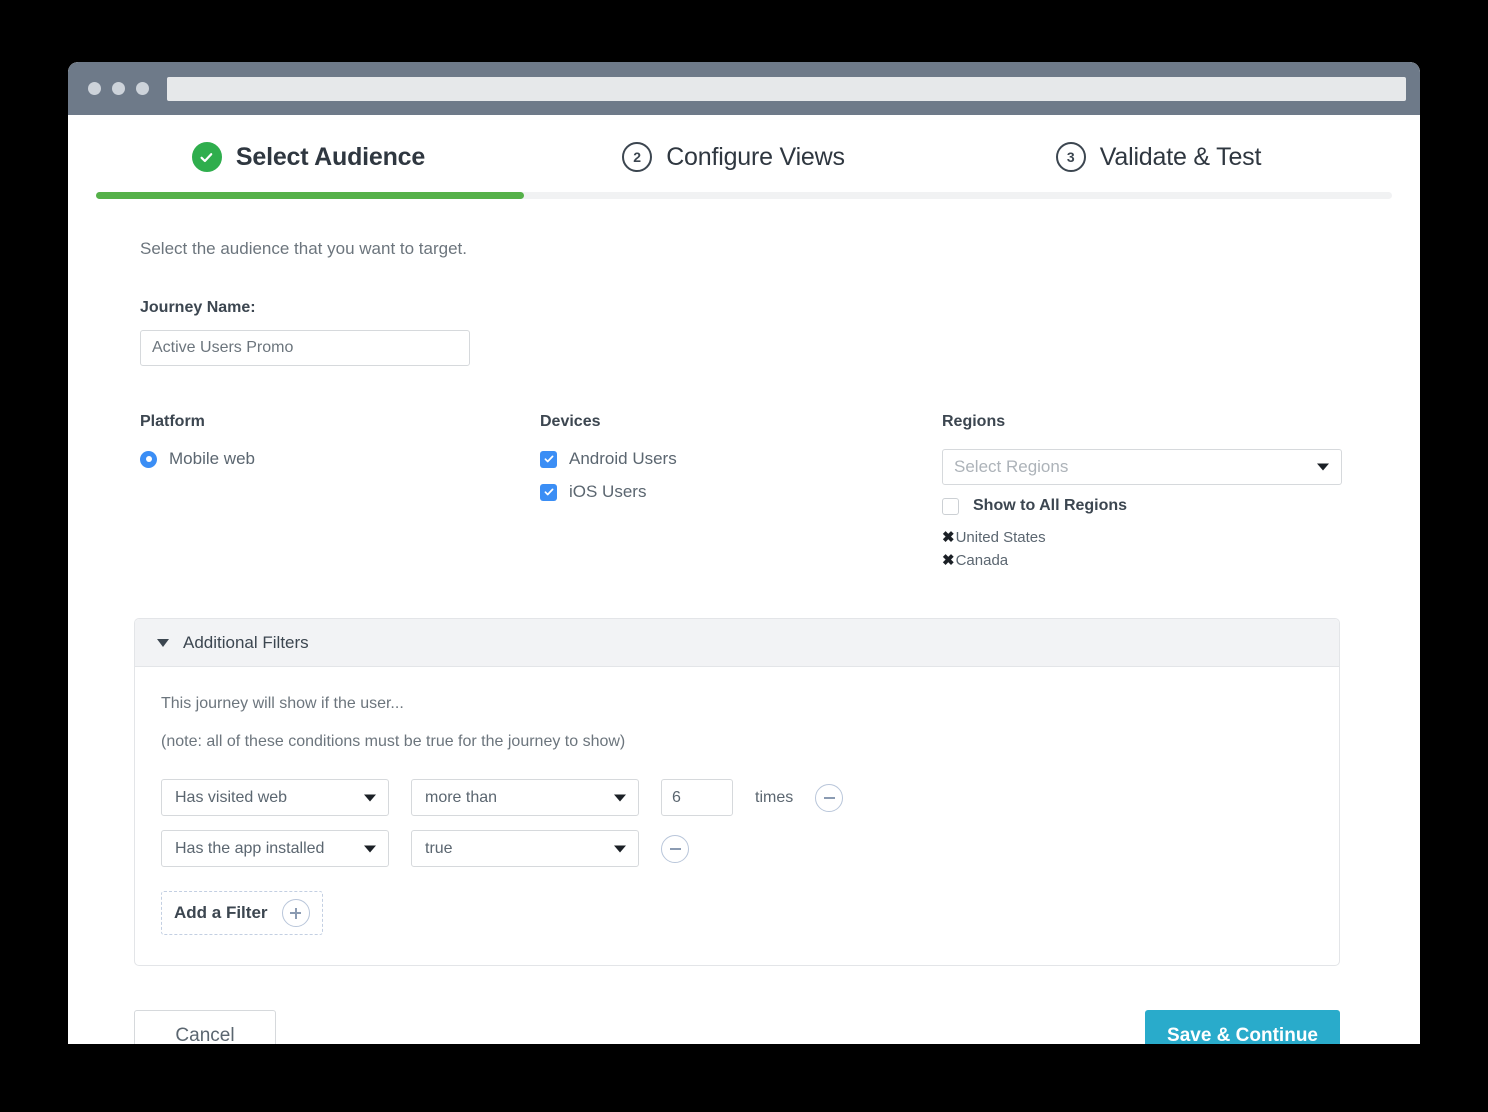  I want to click on filter-operator-select: more than, so click(525, 797).